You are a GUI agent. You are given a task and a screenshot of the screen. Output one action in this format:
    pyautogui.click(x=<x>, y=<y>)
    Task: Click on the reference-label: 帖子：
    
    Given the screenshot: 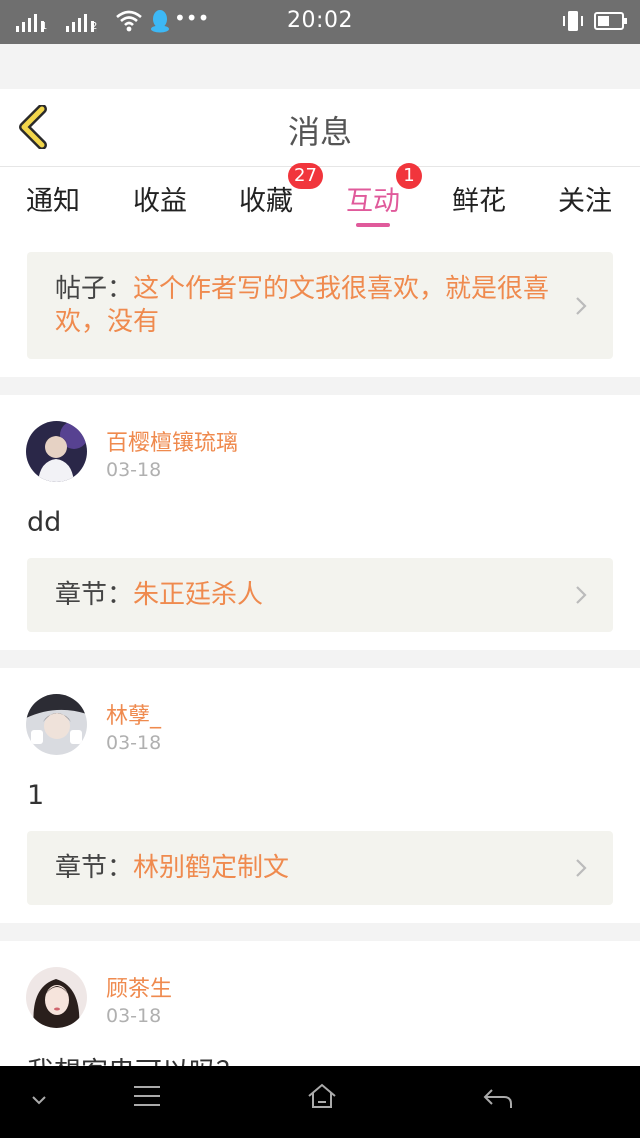 What is the action you would take?
    pyautogui.click(x=94, y=289)
    